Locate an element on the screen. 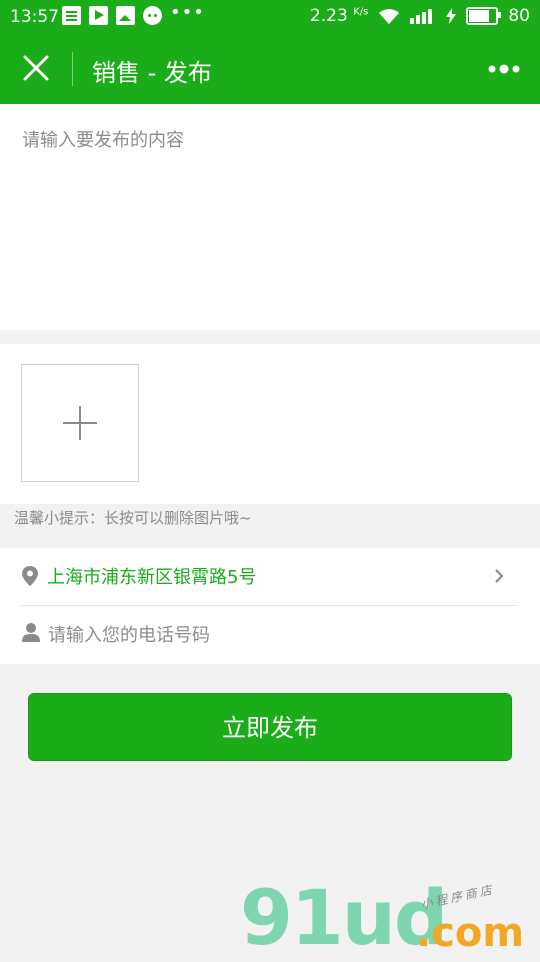 This screenshot has height=962, width=540. battery-level is located at coordinates (479, 16).